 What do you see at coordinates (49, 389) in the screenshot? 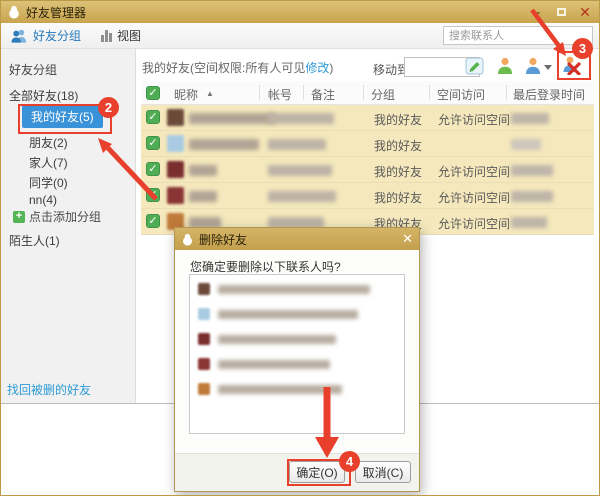
I see `recover-deleted-friends-link: 找回被删的好友` at bounding box center [49, 389].